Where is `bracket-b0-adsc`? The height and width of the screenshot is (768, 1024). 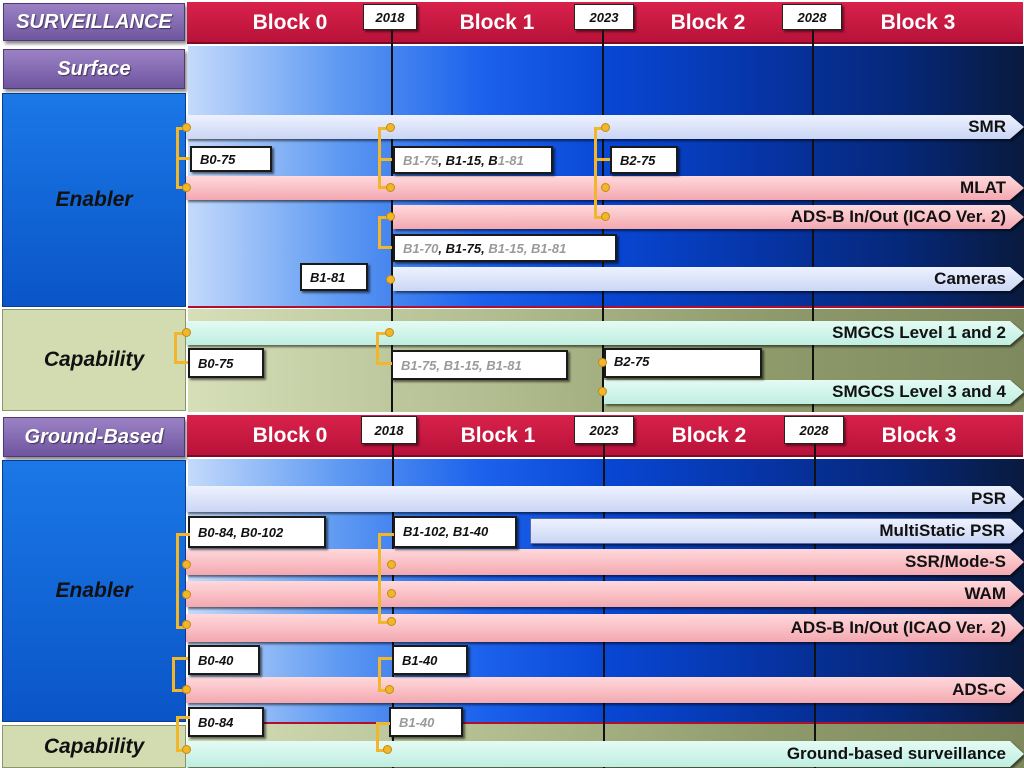 bracket-b0-adsc is located at coordinates (173, 674).